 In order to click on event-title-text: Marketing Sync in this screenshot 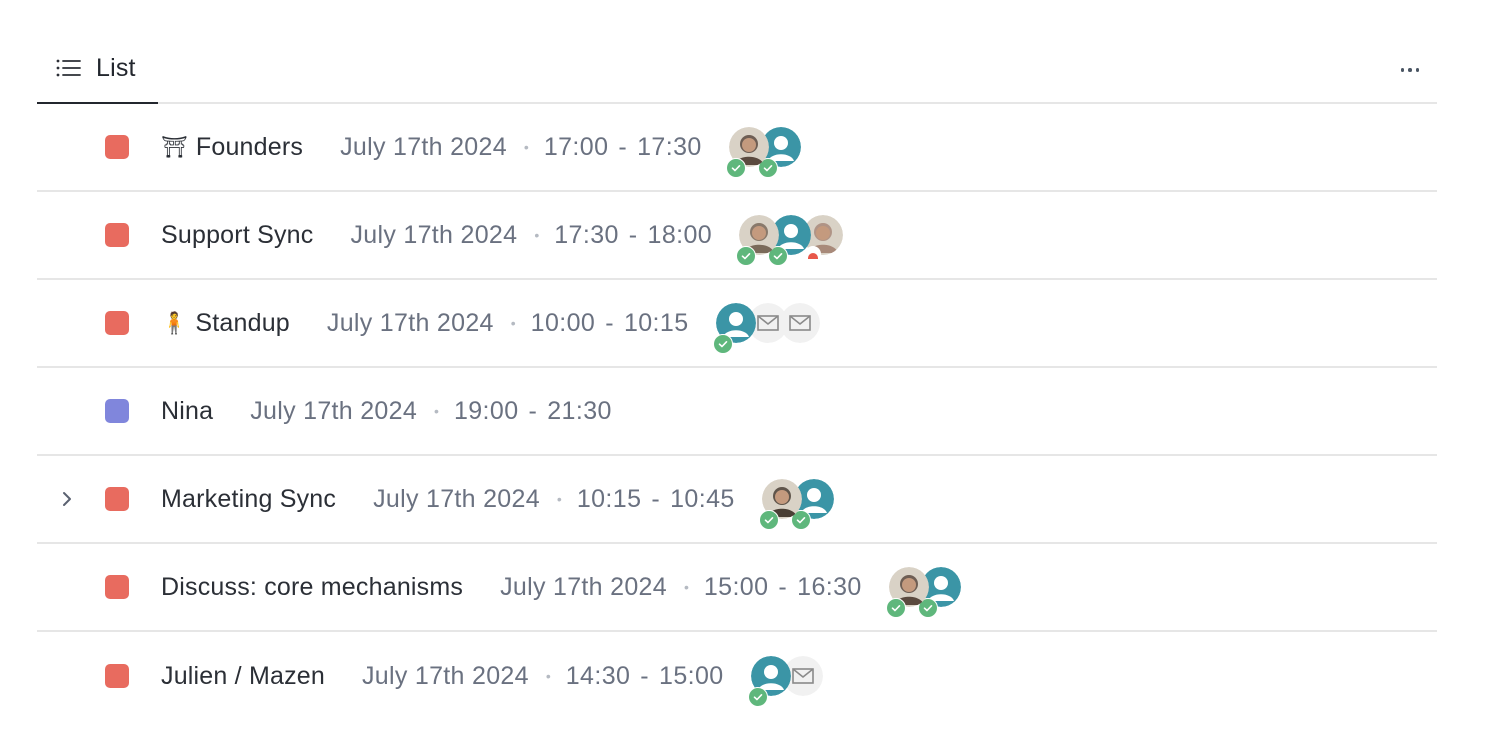, I will do `click(249, 498)`.